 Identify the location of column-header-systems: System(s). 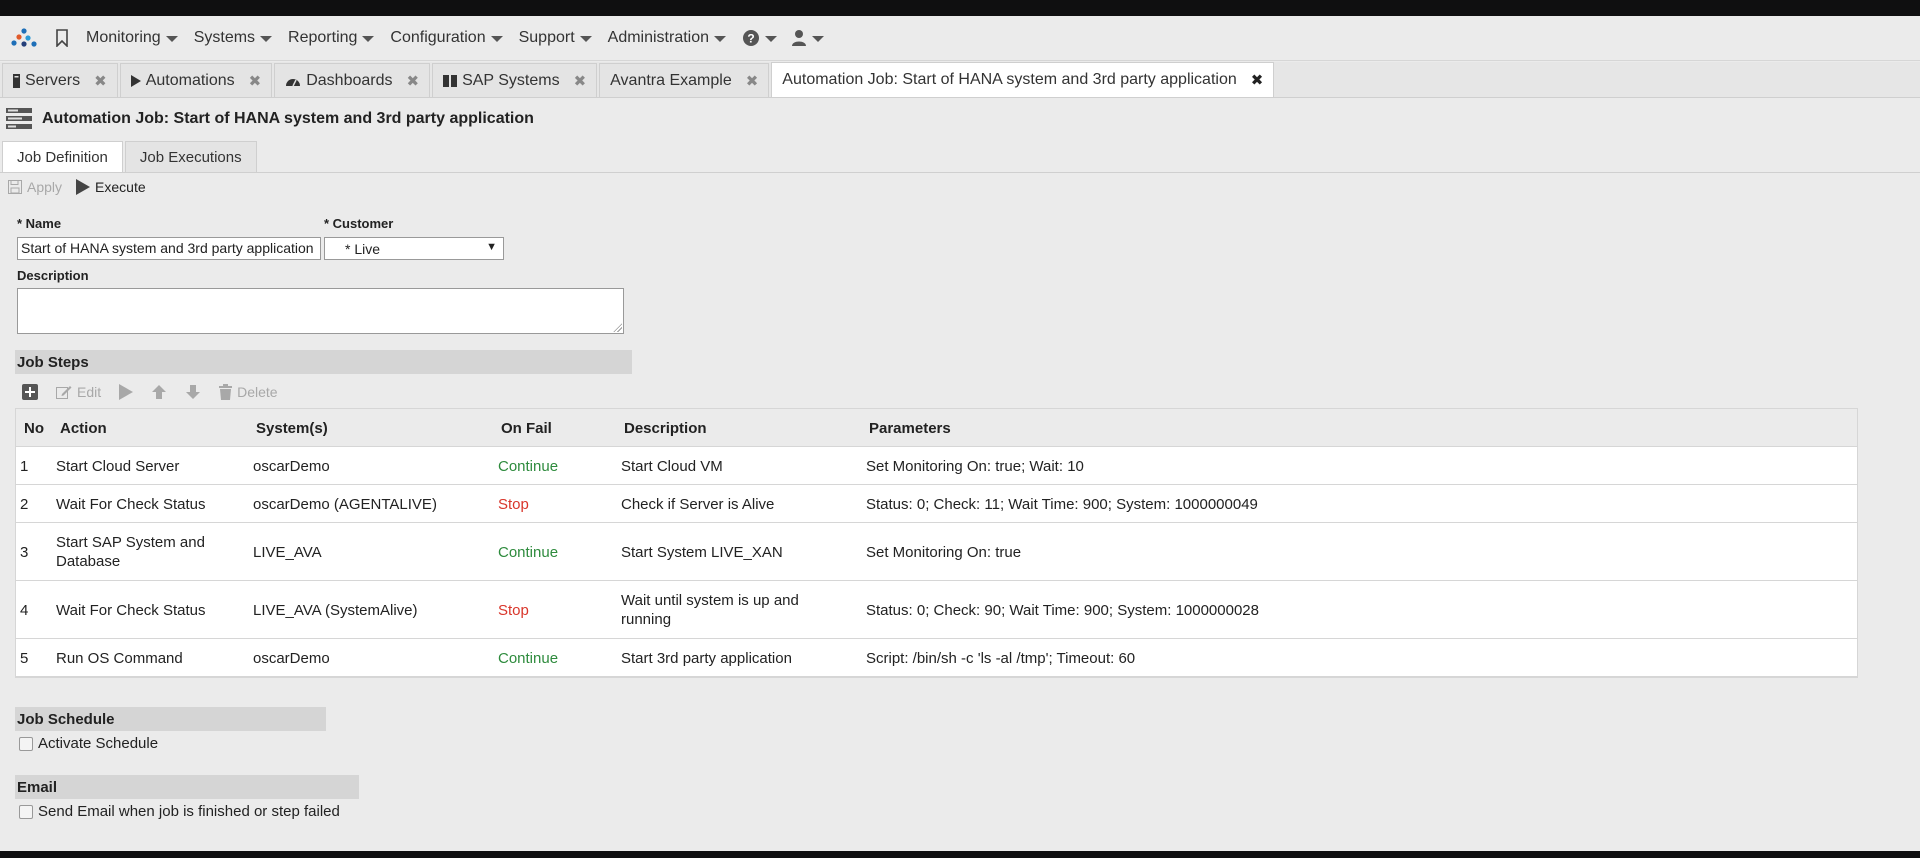
(292, 428).